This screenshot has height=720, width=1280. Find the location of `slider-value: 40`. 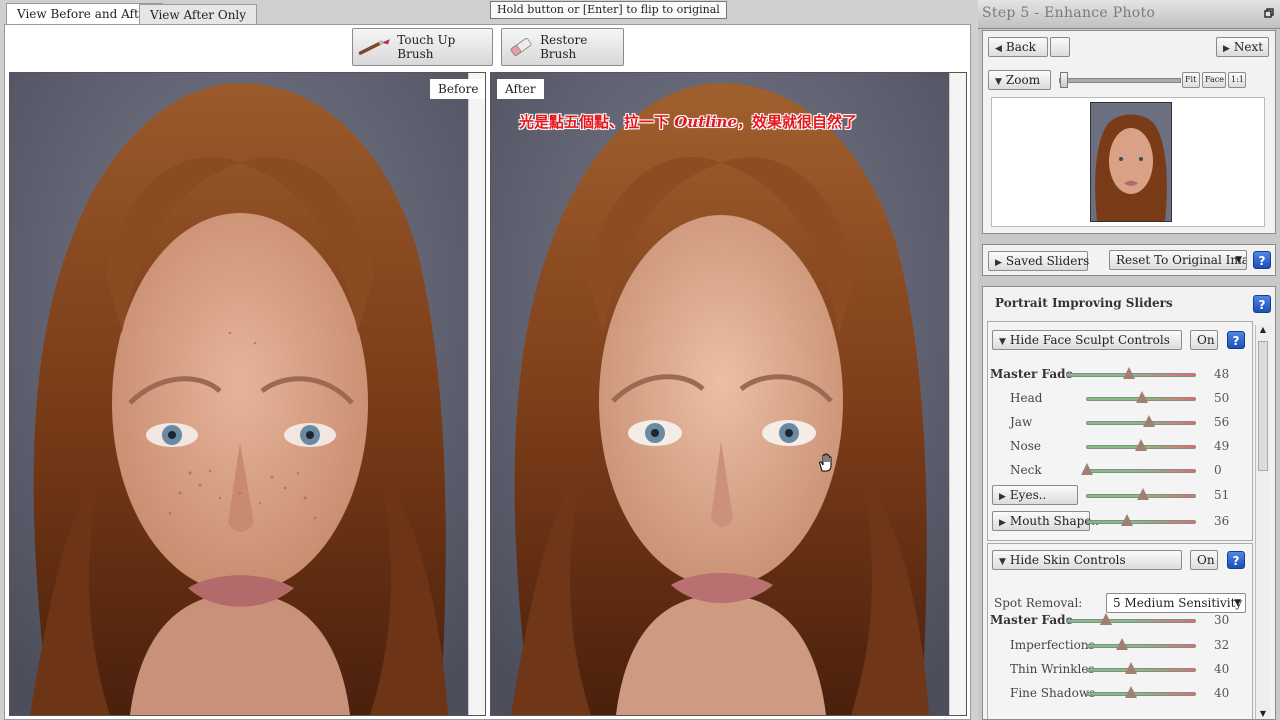

slider-value: 40 is located at coordinates (1222, 693).